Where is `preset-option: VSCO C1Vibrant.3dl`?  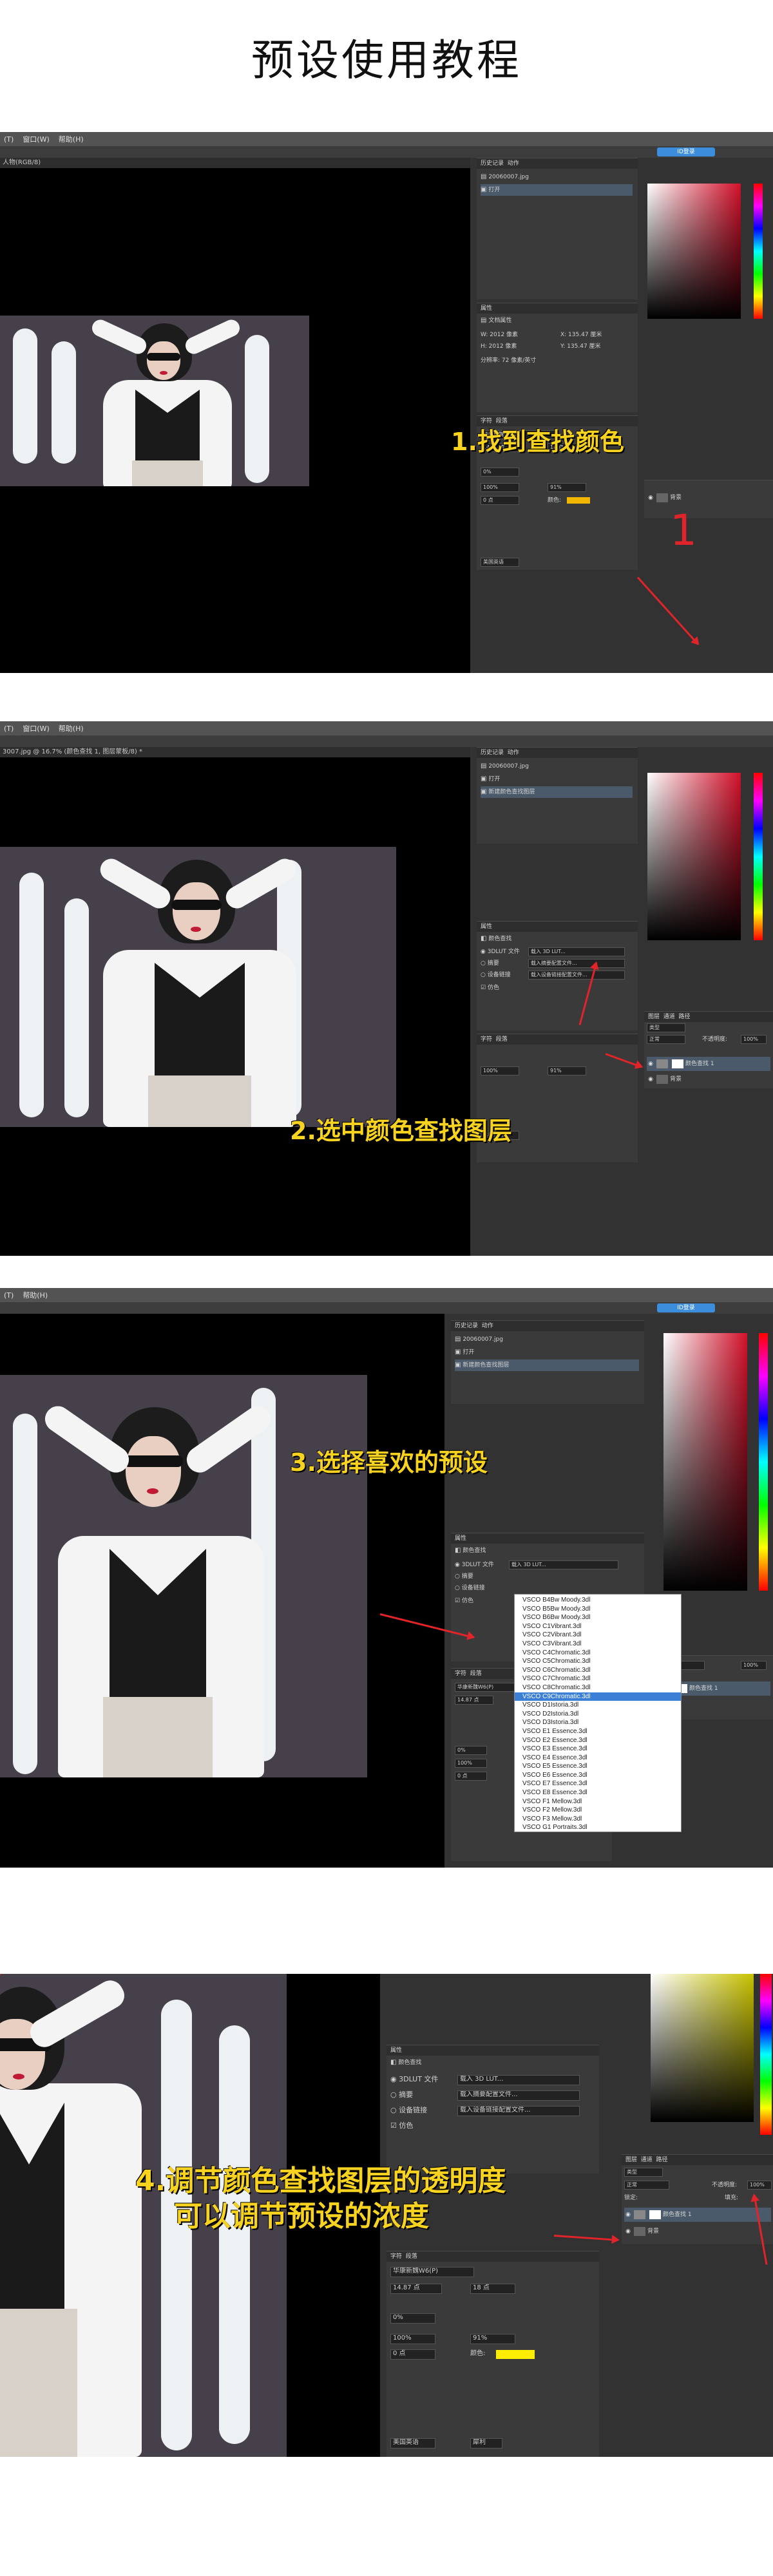 preset-option: VSCO C1Vibrant.3dl is located at coordinates (598, 1626).